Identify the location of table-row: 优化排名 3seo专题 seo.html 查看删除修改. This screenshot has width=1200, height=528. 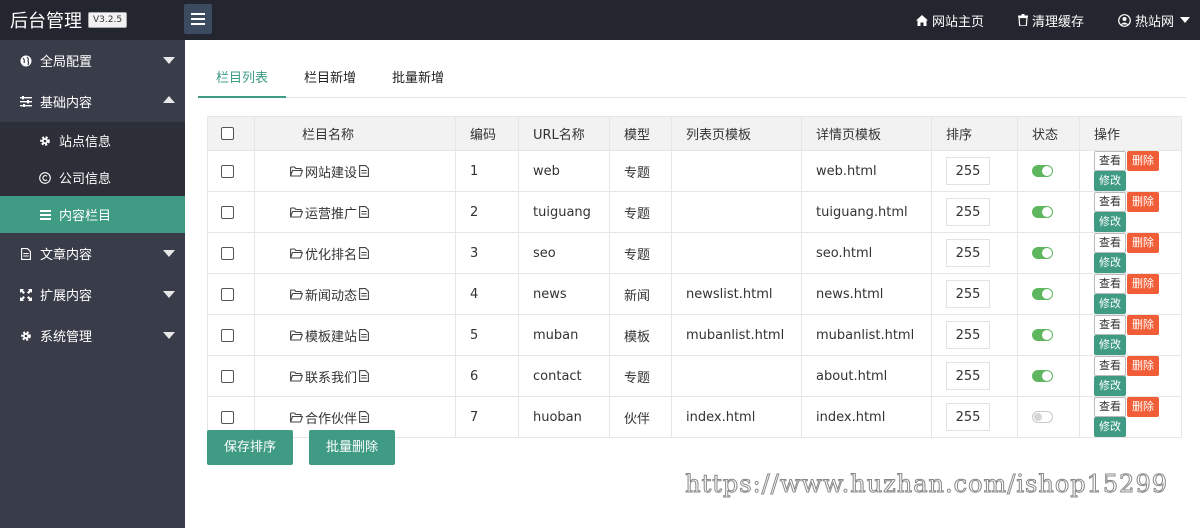
(694, 253).